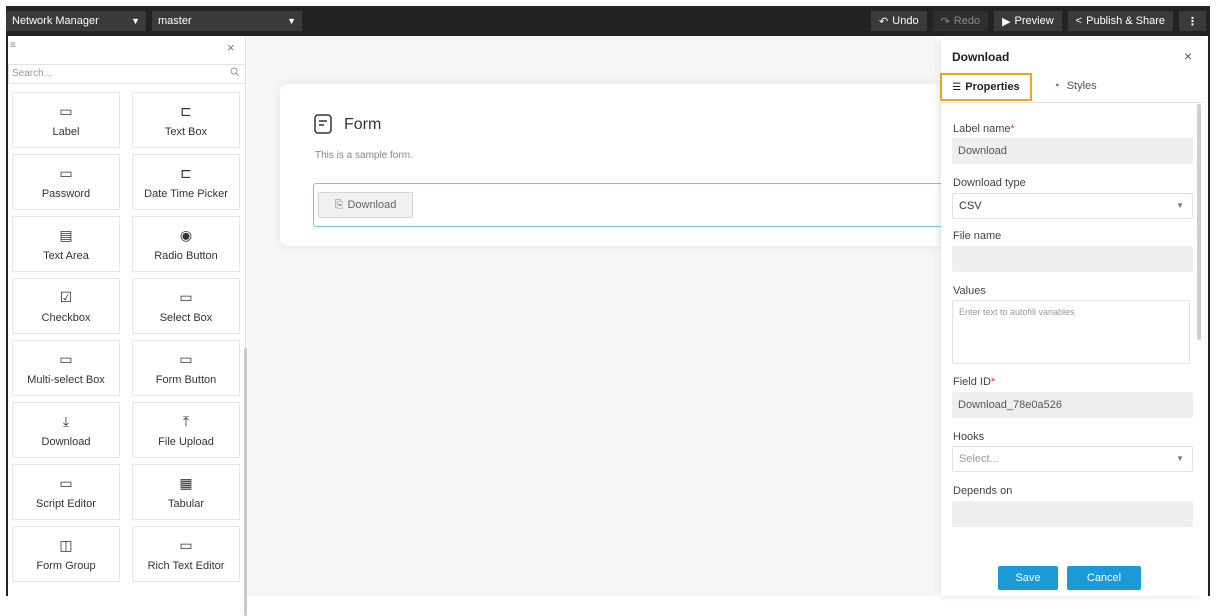  Describe the element at coordinates (66, 492) in the screenshot. I see `palette-item: ▭ Script Editor` at that location.